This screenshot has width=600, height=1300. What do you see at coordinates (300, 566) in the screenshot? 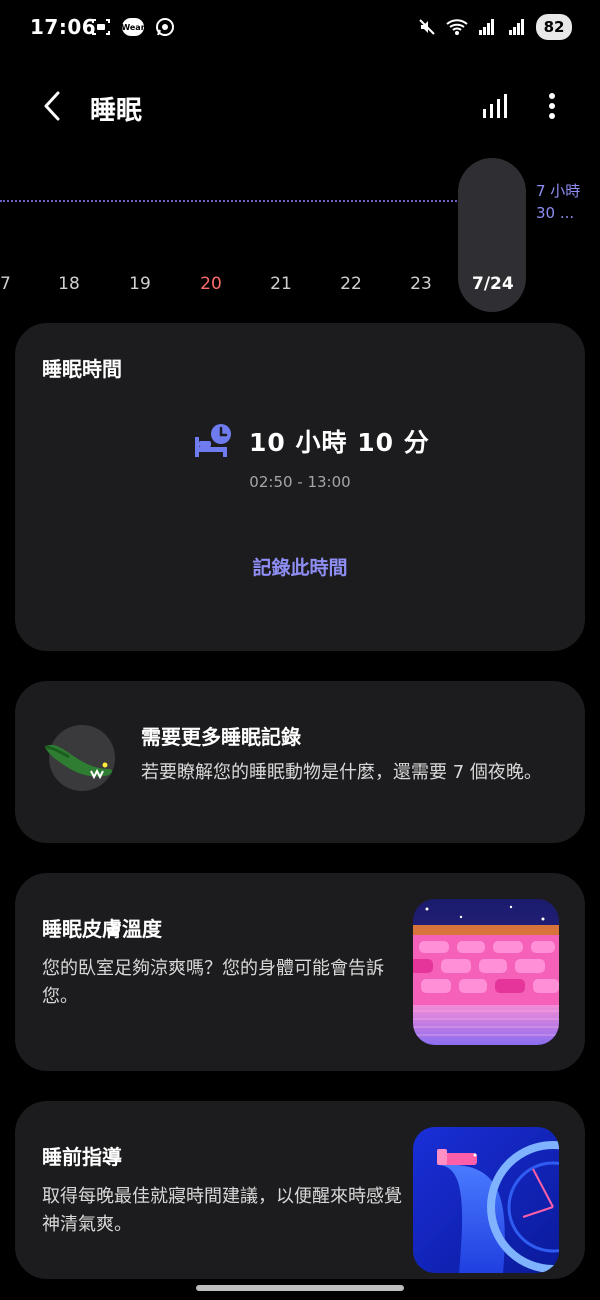
I see `record-time-link: 記錄此時間` at bounding box center [300, 566].